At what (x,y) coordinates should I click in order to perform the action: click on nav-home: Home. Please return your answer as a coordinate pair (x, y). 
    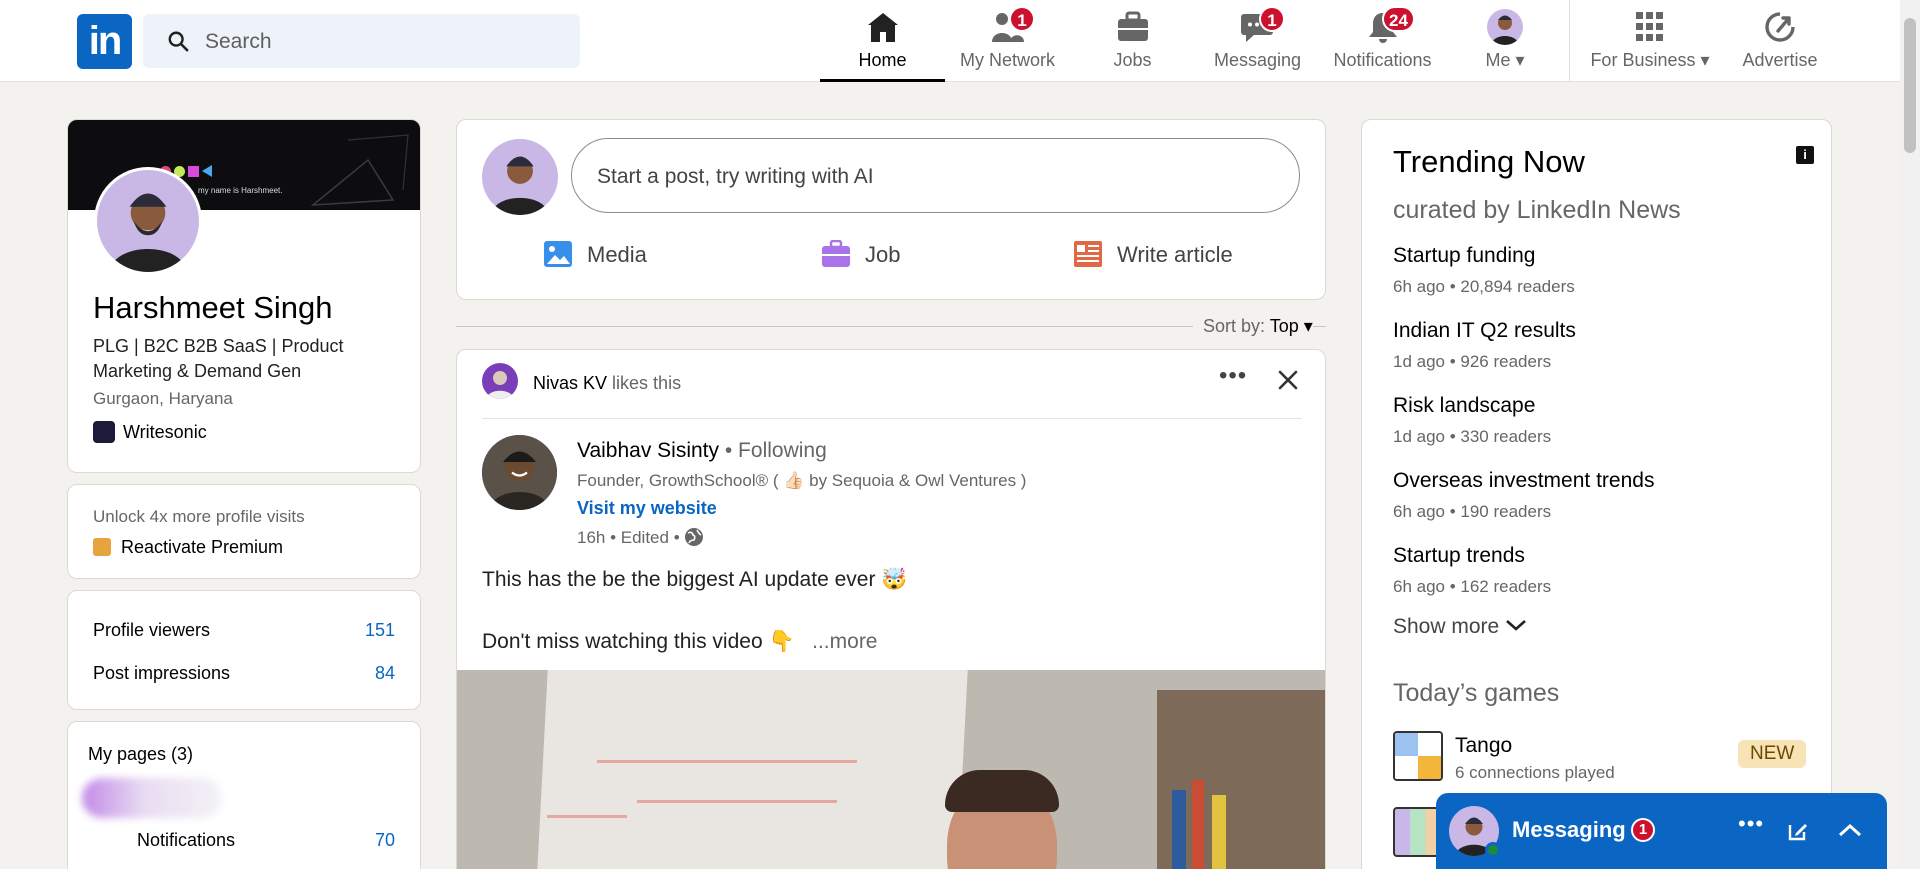
    Looking at the image, I should click on (882, 41).